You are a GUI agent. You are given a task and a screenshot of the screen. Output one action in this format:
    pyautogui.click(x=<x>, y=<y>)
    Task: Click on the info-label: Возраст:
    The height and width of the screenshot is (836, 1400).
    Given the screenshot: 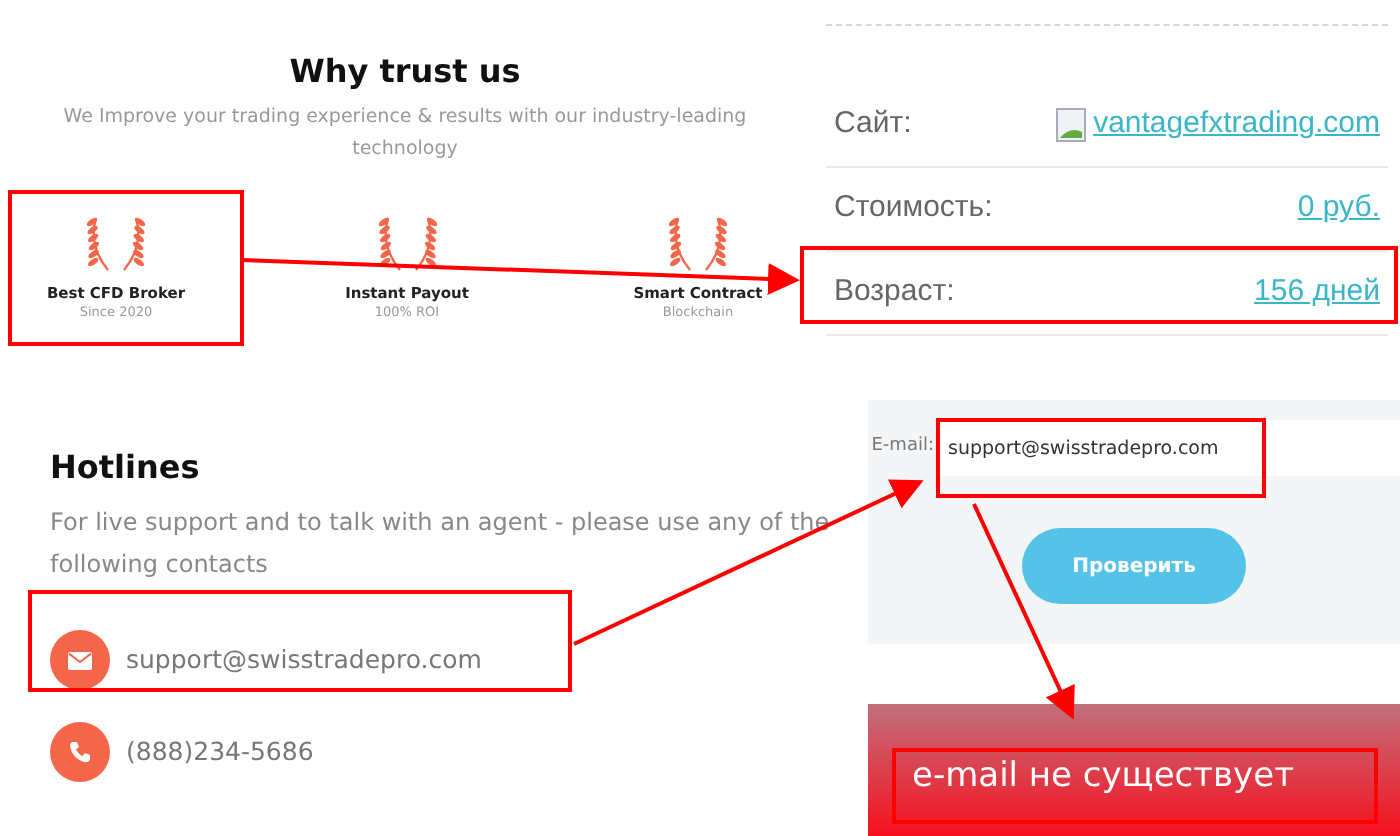 What is the action you would take?
    pyautogui.click(x=894, y=292)
    